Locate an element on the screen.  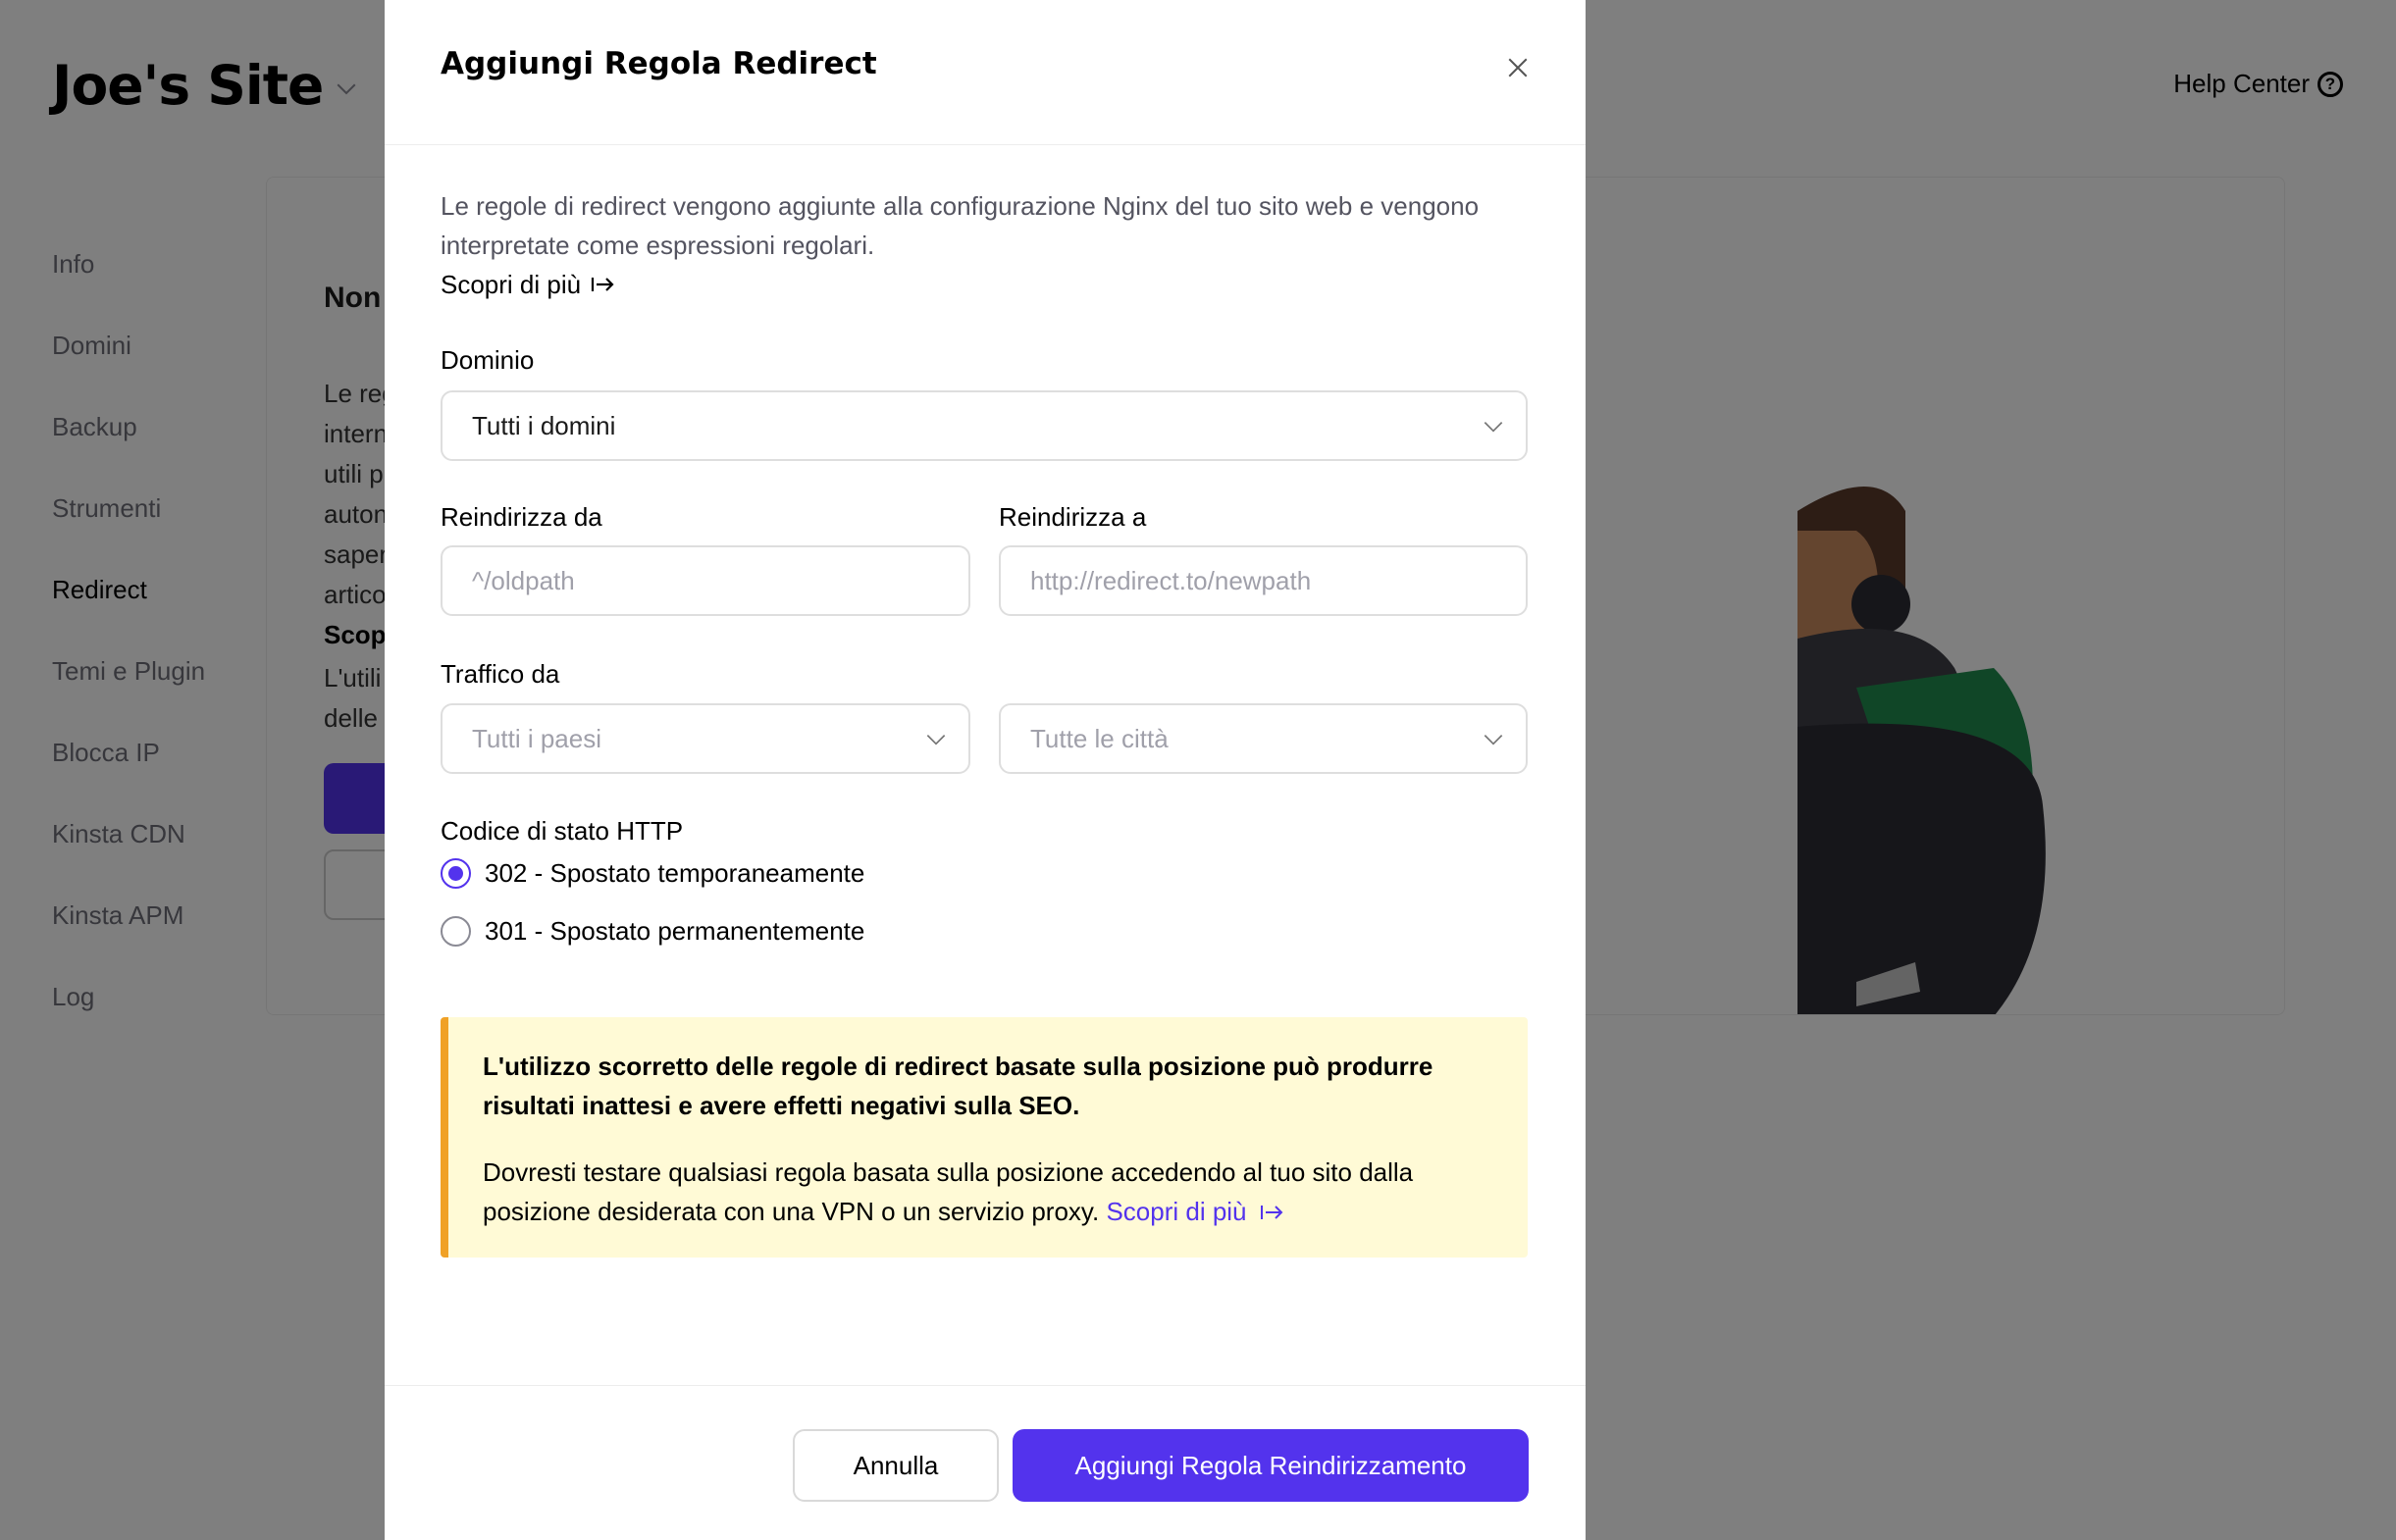
country-select-placeholder: Tutti i paesi is located at coordinates (536, 738).